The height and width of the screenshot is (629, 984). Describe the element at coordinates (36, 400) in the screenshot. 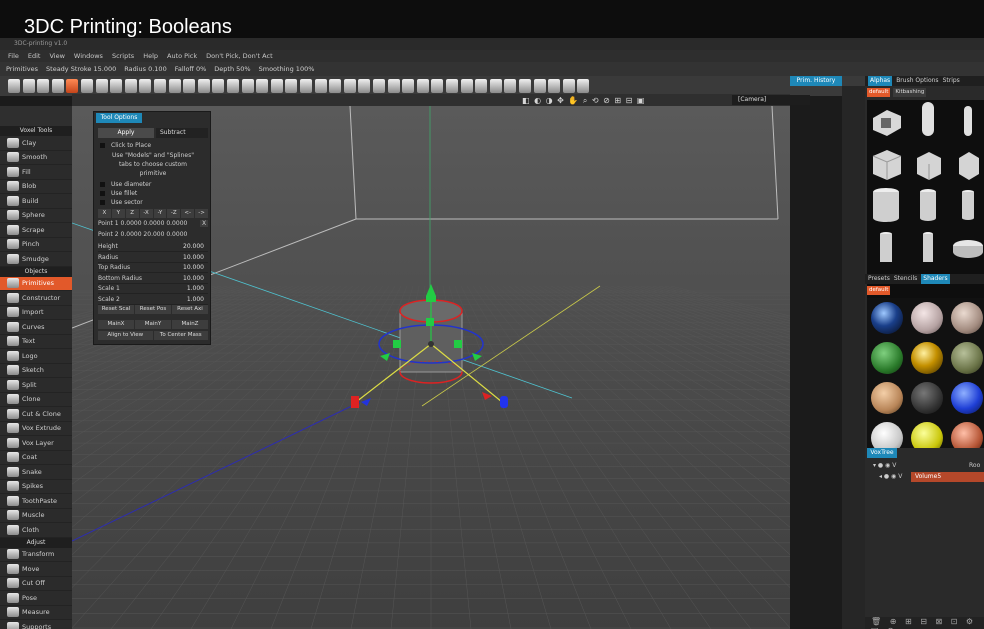

I see `tool-item-clone: Clone` at that location.